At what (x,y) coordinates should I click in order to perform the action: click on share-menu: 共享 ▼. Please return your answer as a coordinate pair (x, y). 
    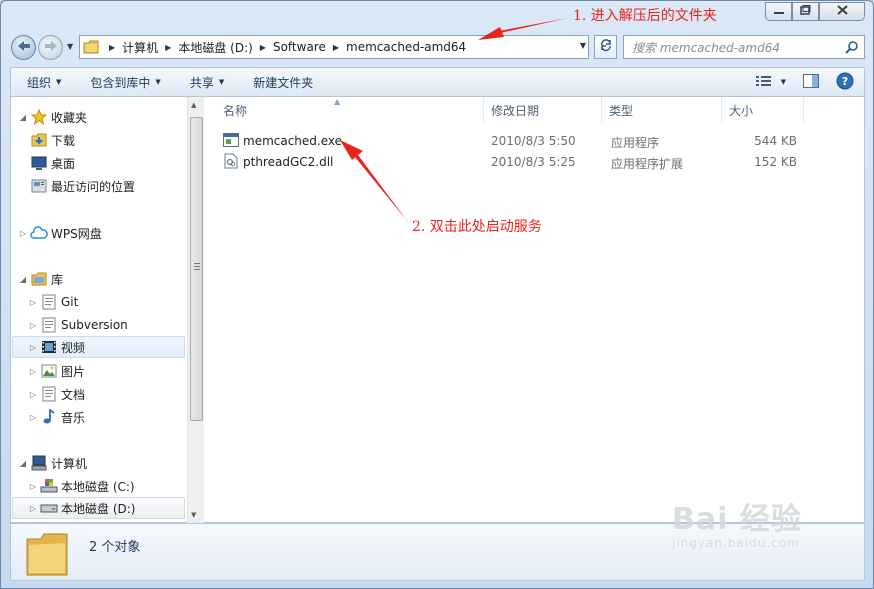
    Looking at the image, I should click on (203, 82).